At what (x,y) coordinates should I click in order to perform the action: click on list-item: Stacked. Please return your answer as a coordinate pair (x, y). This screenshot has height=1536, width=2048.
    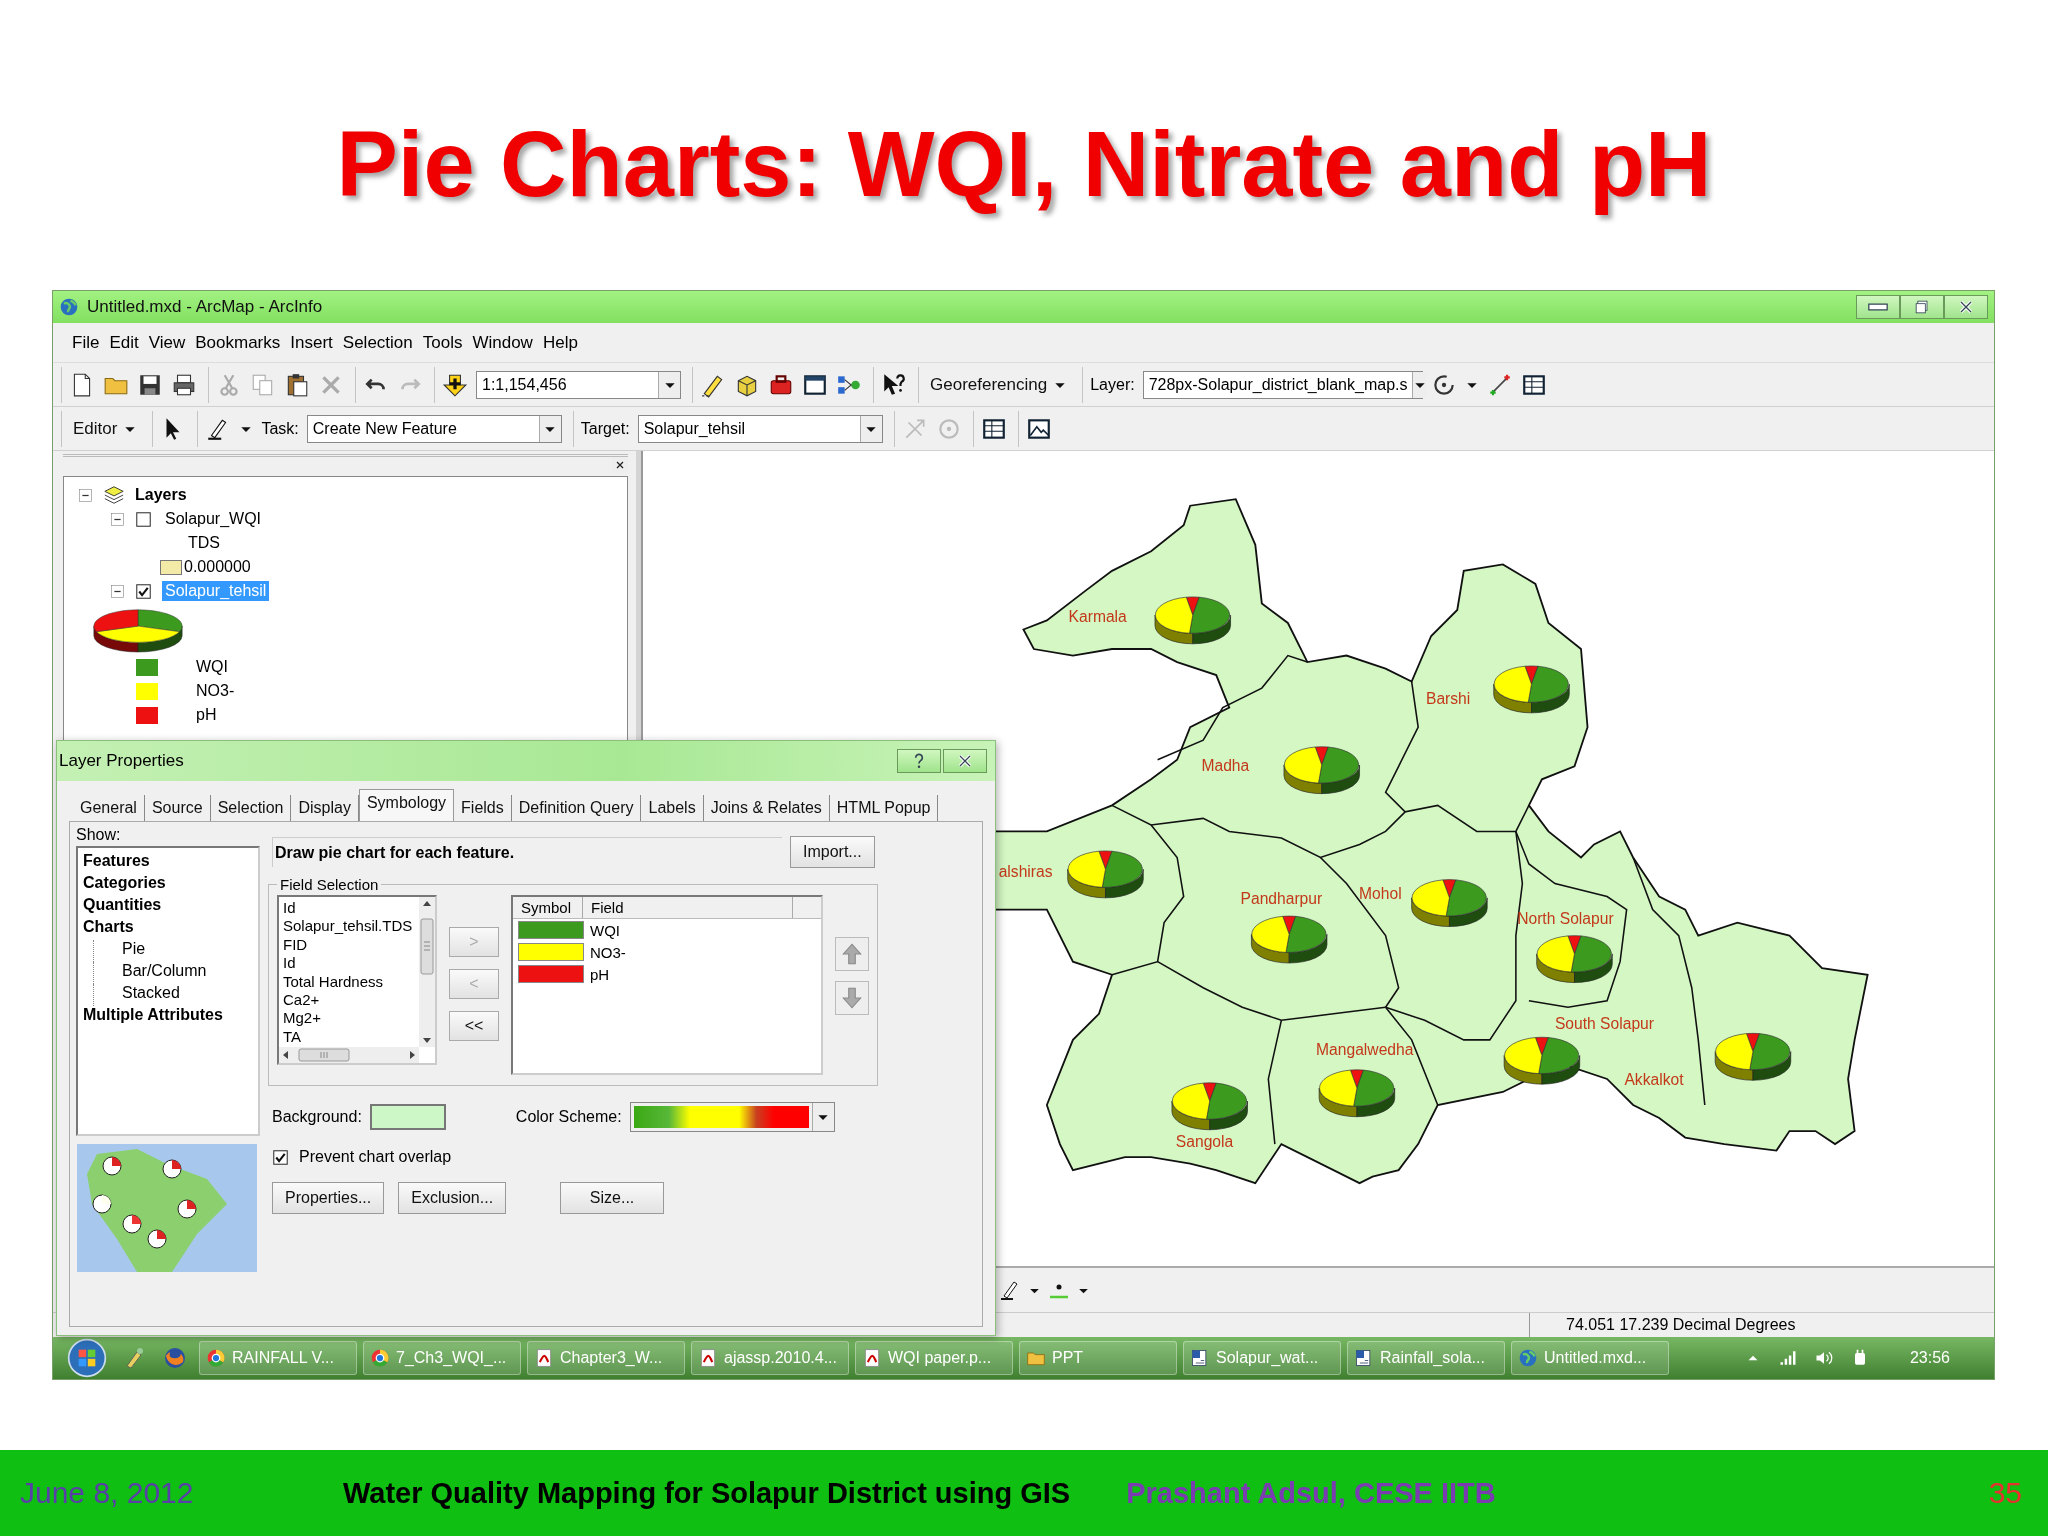
    Looking at the image, I should click on (173, 995).